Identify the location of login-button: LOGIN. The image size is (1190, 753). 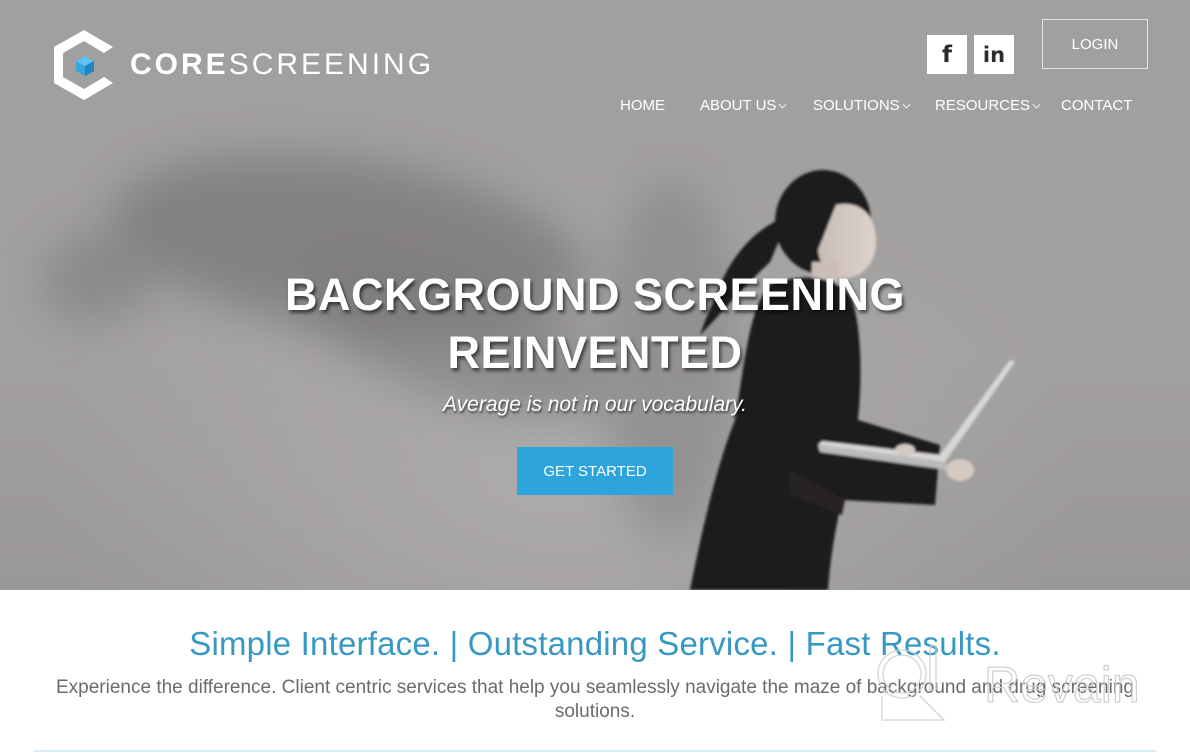
(1095, 44).